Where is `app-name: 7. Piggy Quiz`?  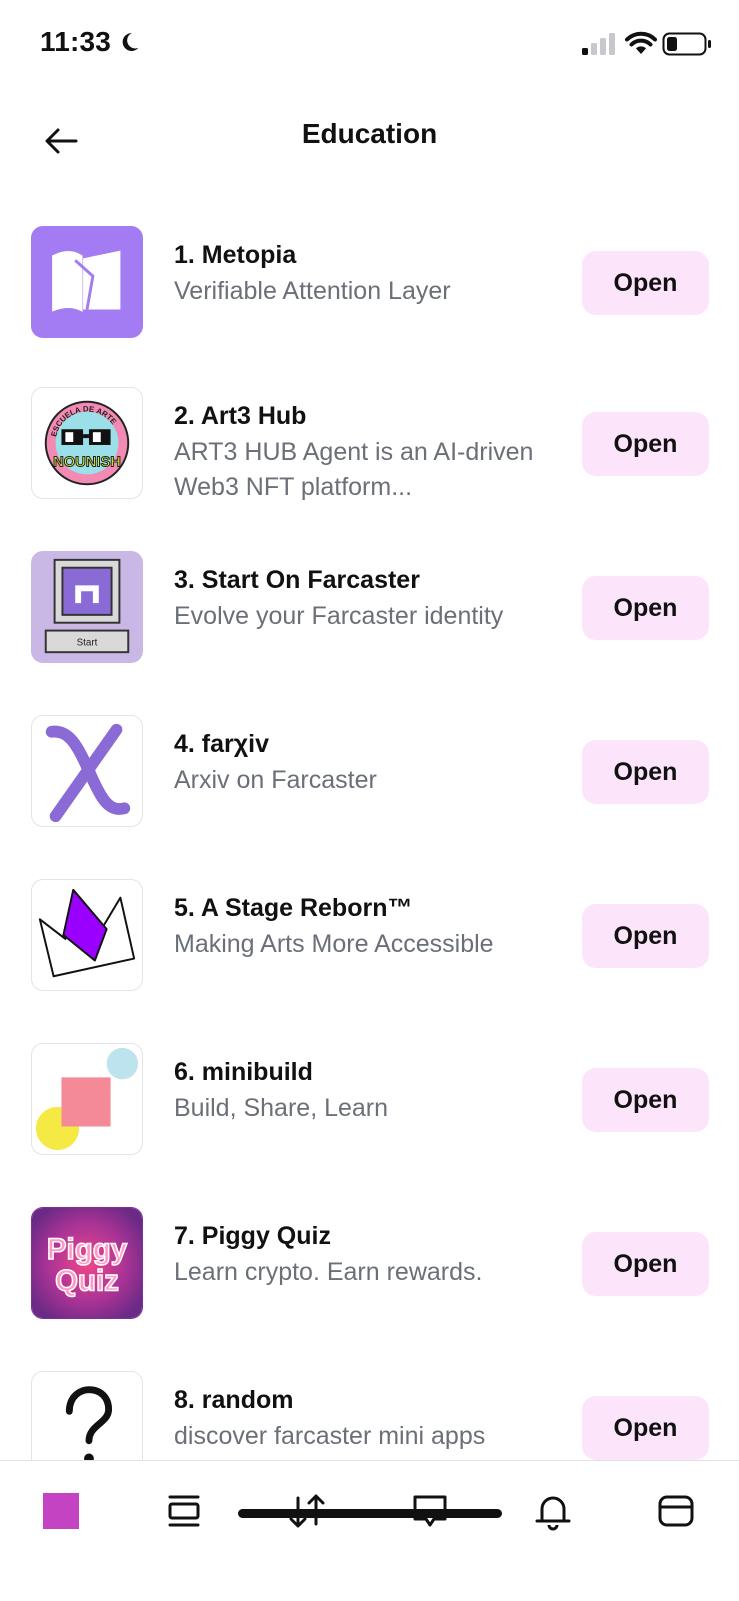
app-name: 7. Piggy Quiz is located at coordinates (252, 1236).